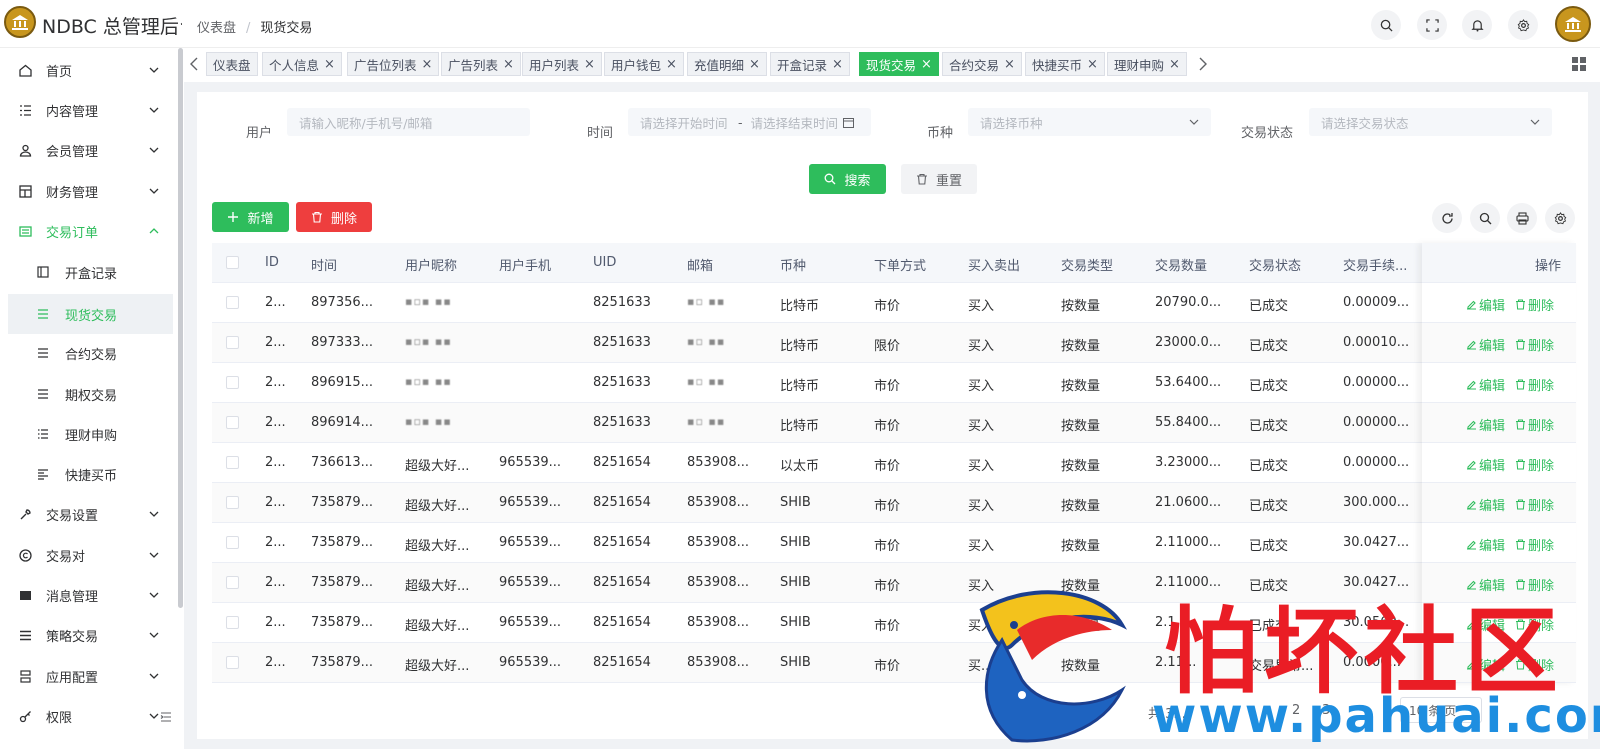 Image resolution: width=1600 pixels, height=749 pixels. What do you see at coordinates (1065, 64) in the screenshot?
I see `tab-quick-buy: 快捷买币 ×` at bounding box center [1065, 64].